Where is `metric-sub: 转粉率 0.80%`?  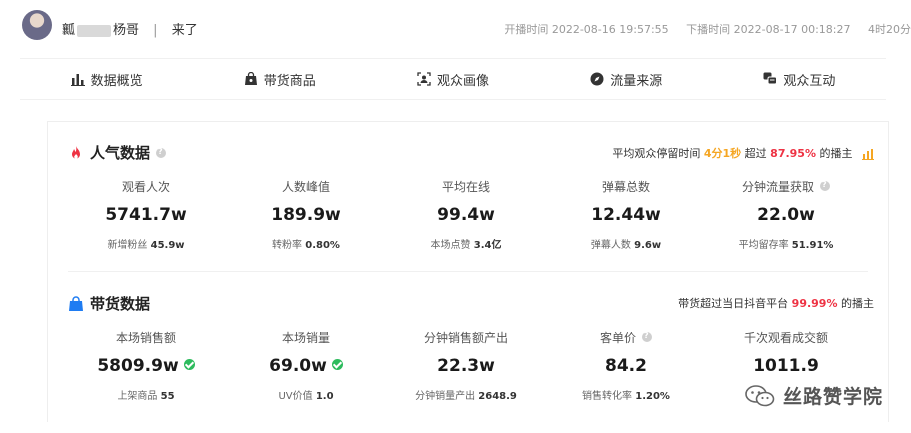 metric-sub: 转粉率 0.80% is located at coordinates (306, 245).